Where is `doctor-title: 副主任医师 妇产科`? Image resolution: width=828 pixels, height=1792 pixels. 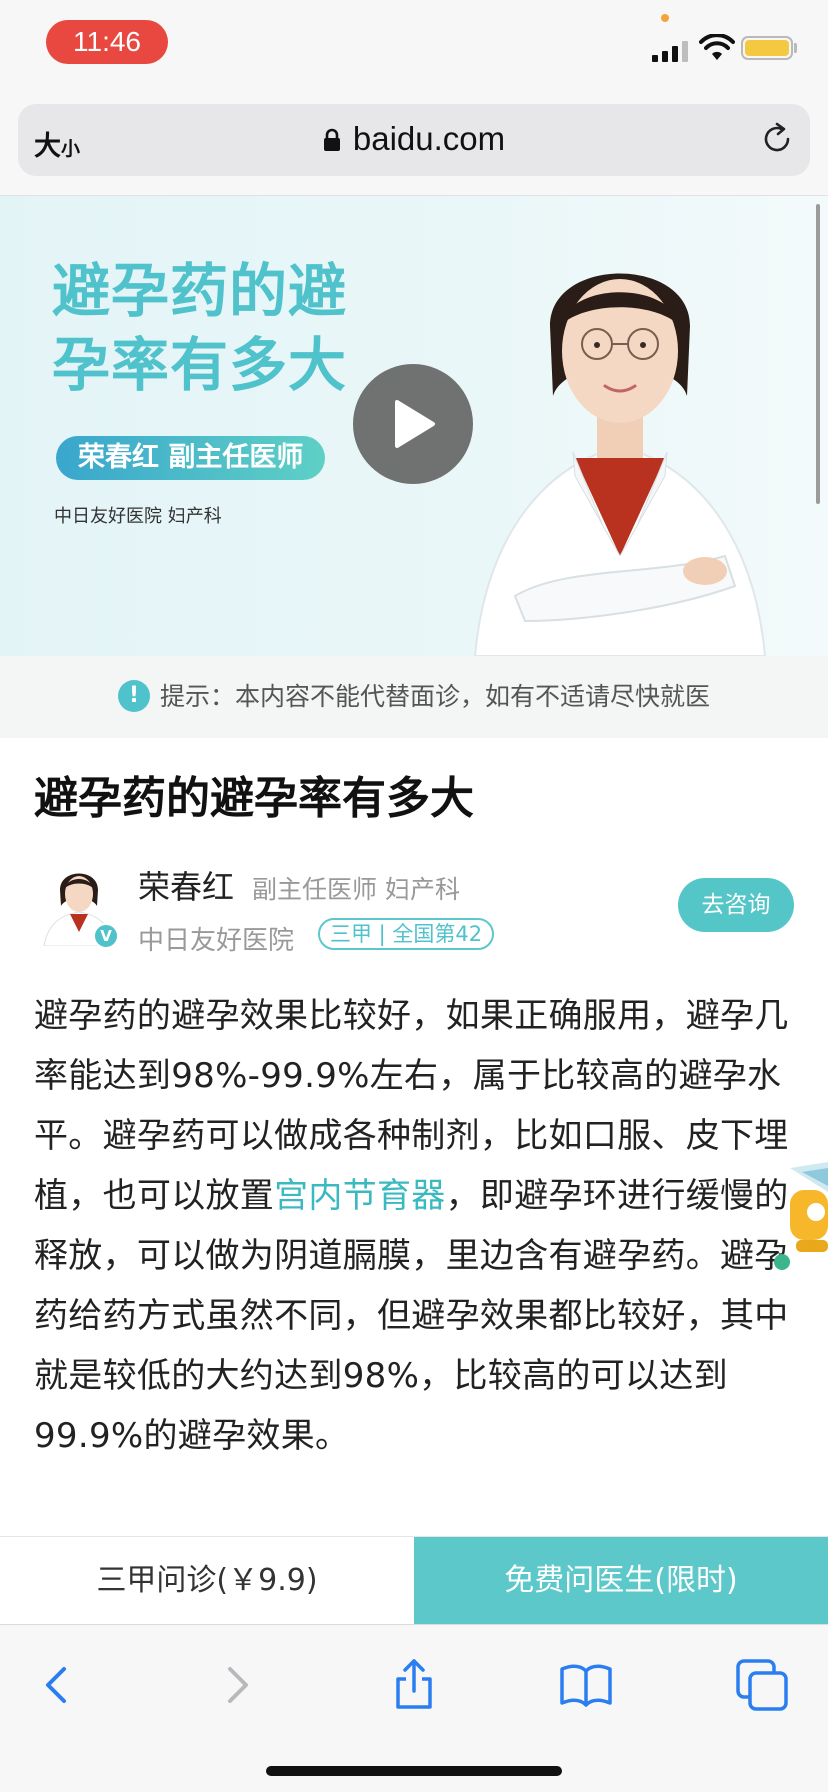
doctor-title: 副主任医师 妇产科 is located at coordinates (356, 889).